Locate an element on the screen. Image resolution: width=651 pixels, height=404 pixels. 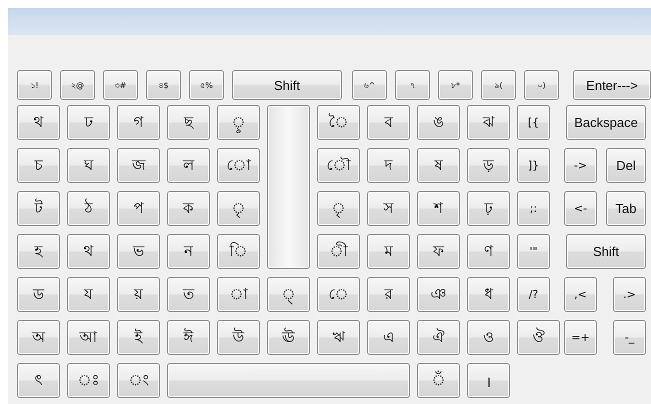
key: ঁ is located at coordinates (438, 380).